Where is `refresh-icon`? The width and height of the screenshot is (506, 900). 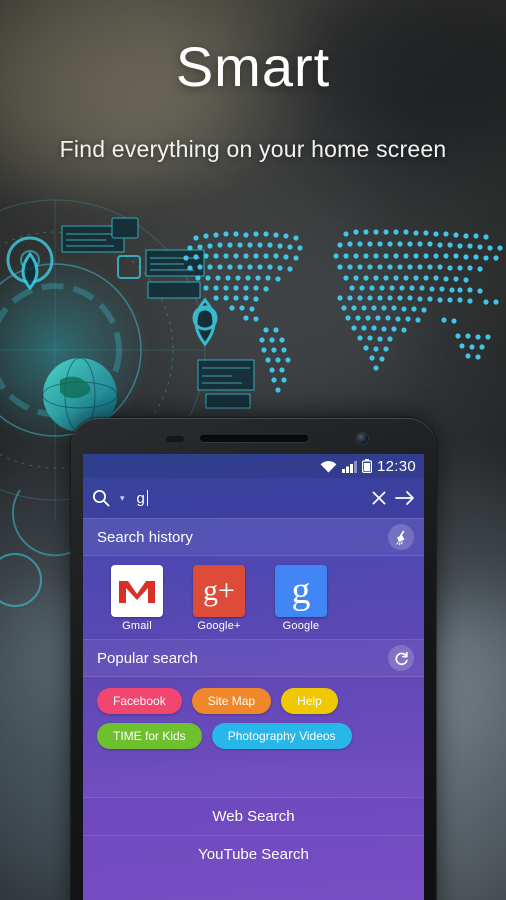 refresh-icon is located at coordinates (401, 658).